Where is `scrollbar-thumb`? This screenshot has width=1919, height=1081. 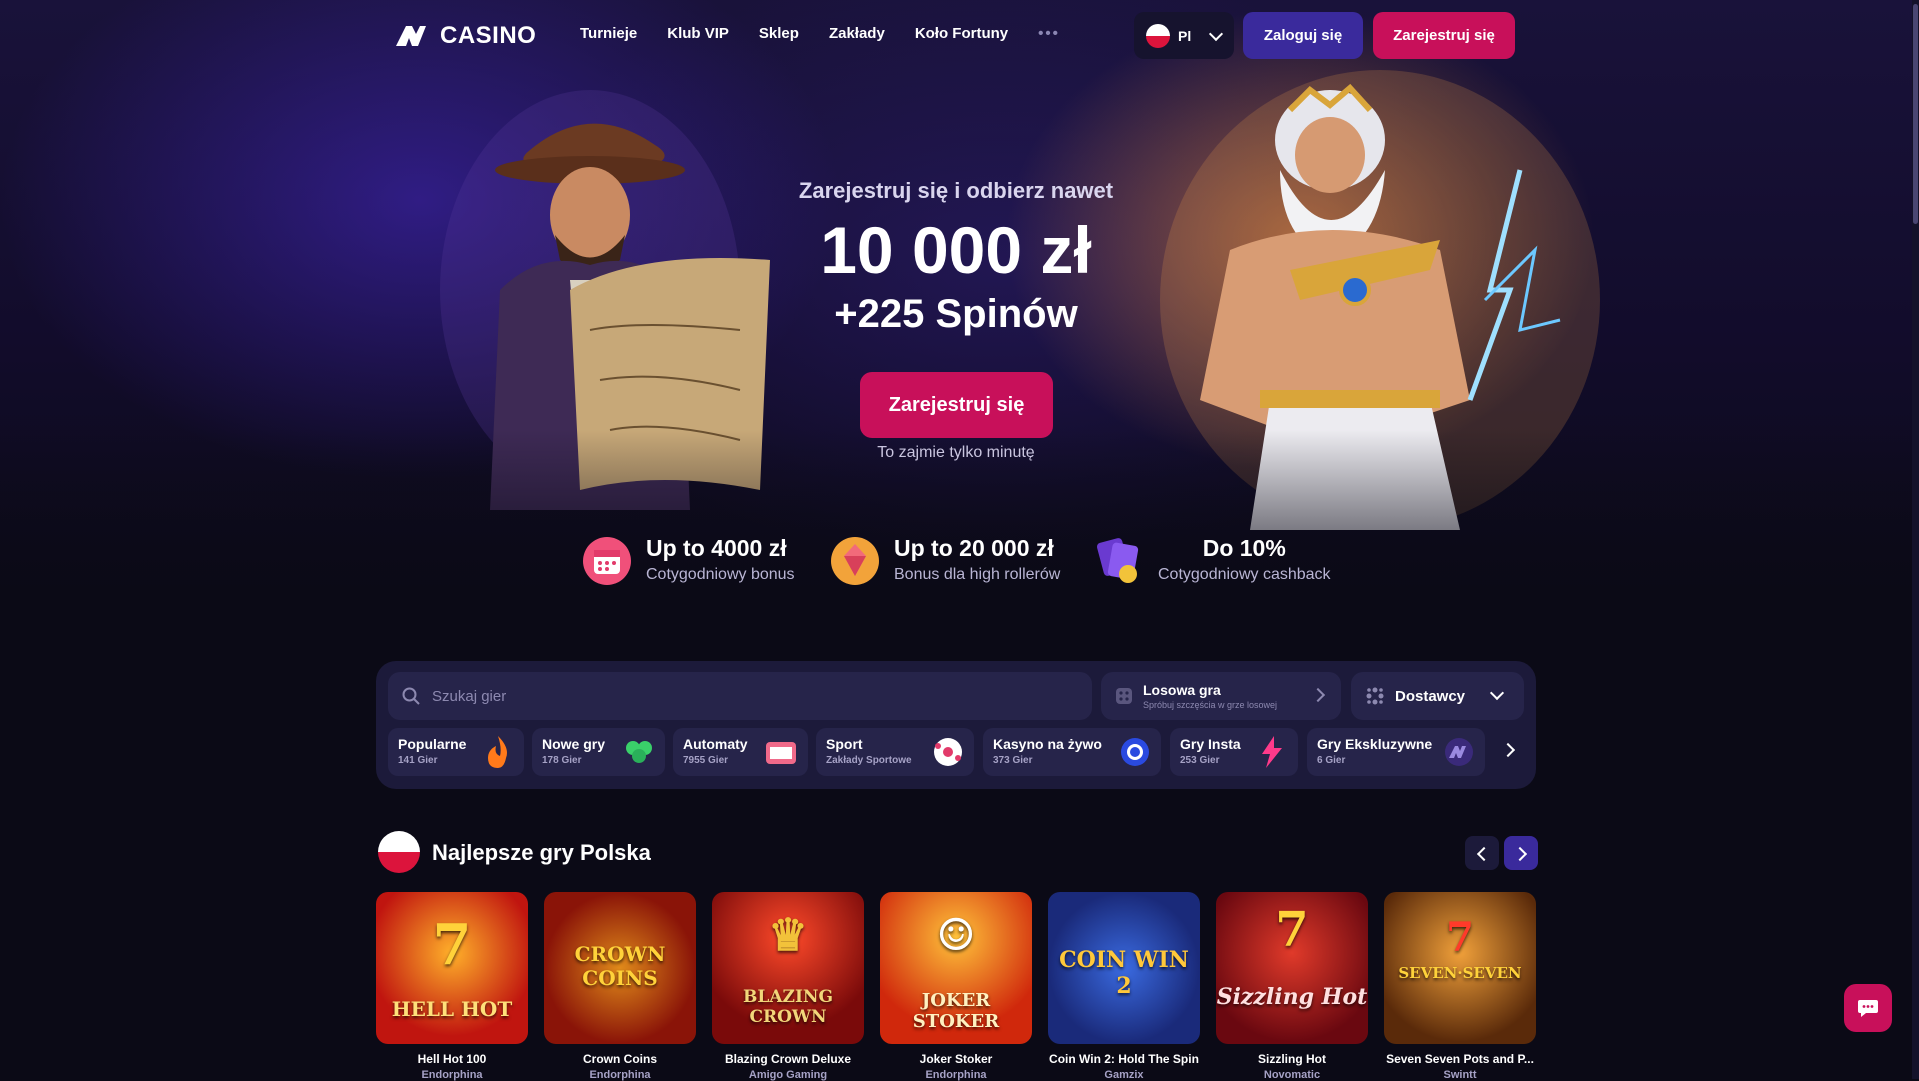 scrollbar-thumb is located at coordinates (1915, 114).